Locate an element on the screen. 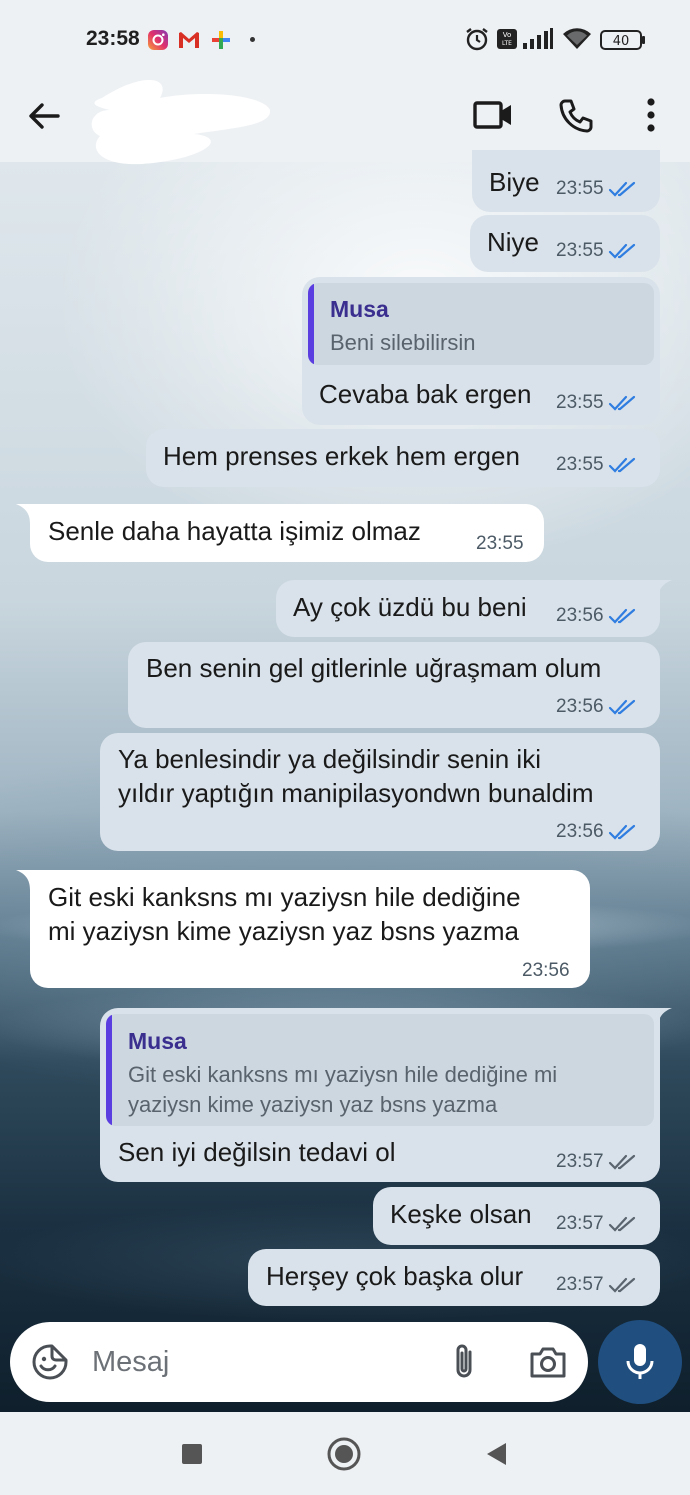 This screenshot has height=1495, width=690. message-bubble-outgoing: Biye 23:55 is located at coordinates (566, 181).